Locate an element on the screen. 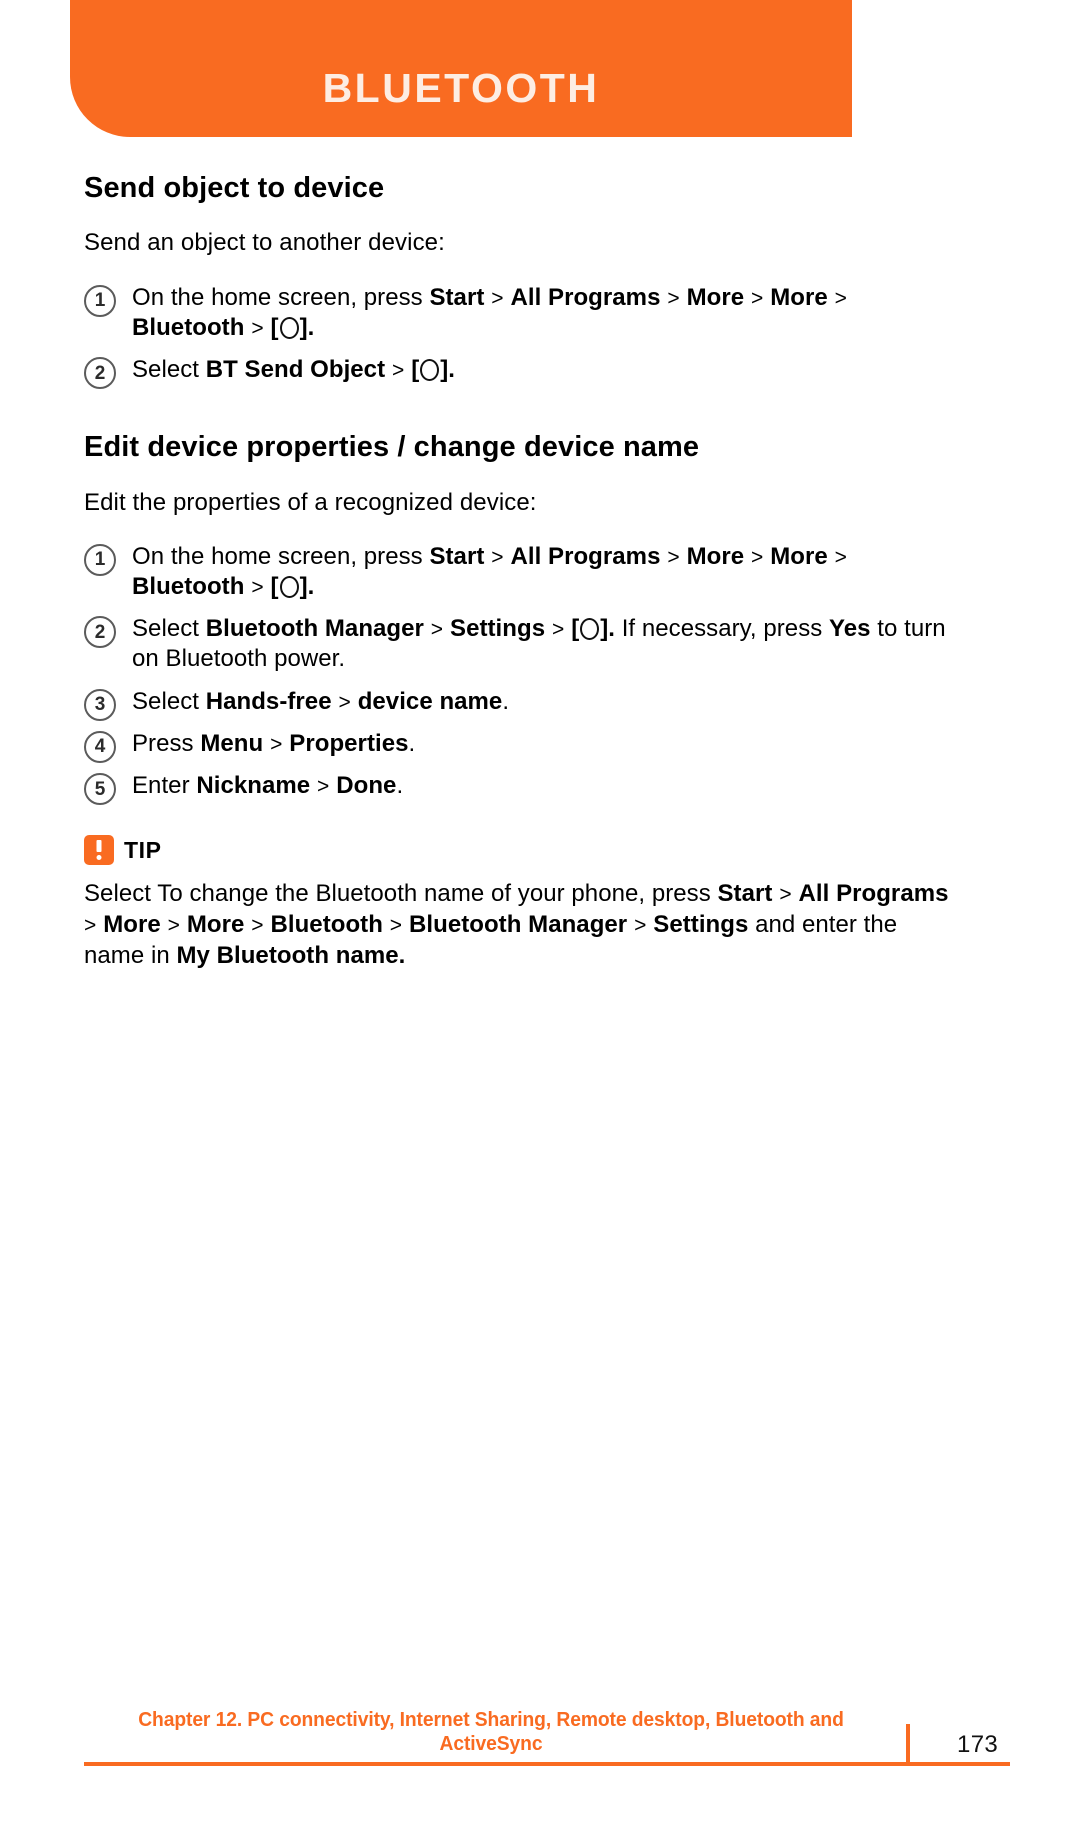 This screenshot has height=1836, width=1080. footer-rule is located at coordinates (547, 1764).